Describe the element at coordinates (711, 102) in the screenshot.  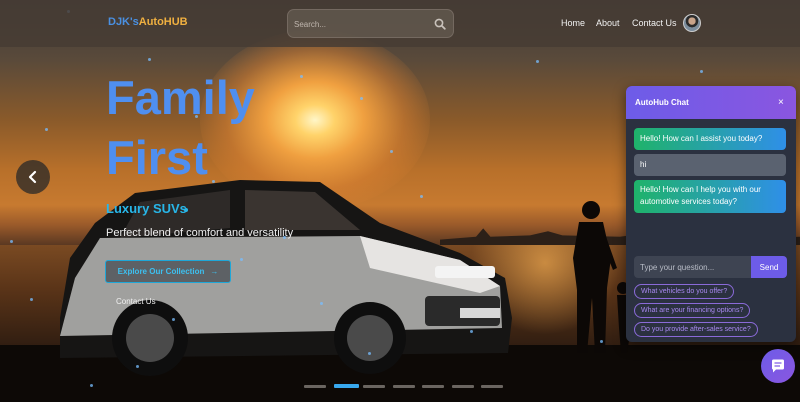
I see `chat-header: AutoHub Chat ×` at that location.